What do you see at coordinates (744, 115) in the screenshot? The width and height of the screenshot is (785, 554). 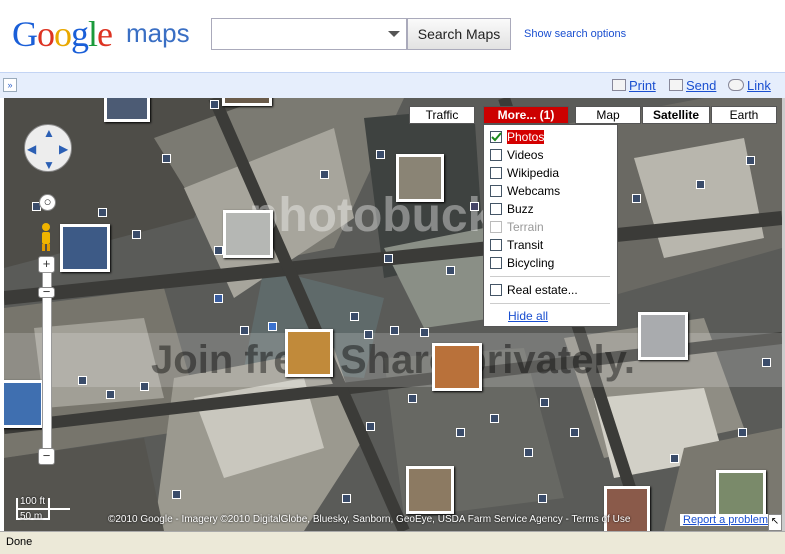 I see `earth-view-button: Earth` at bounding box center [744, 115].